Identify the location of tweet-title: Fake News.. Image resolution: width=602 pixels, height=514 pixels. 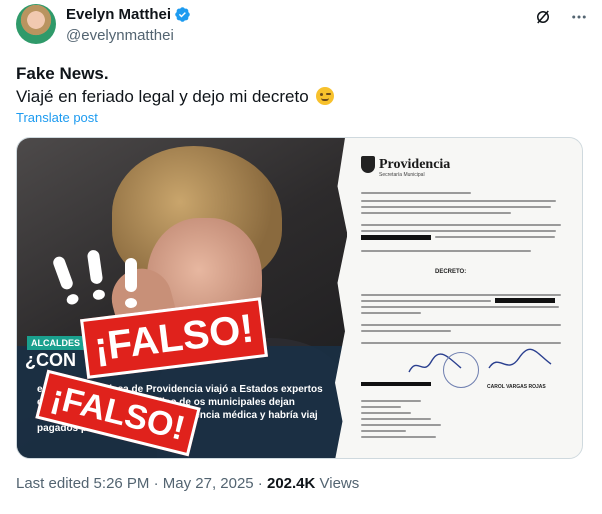
(62, 73).